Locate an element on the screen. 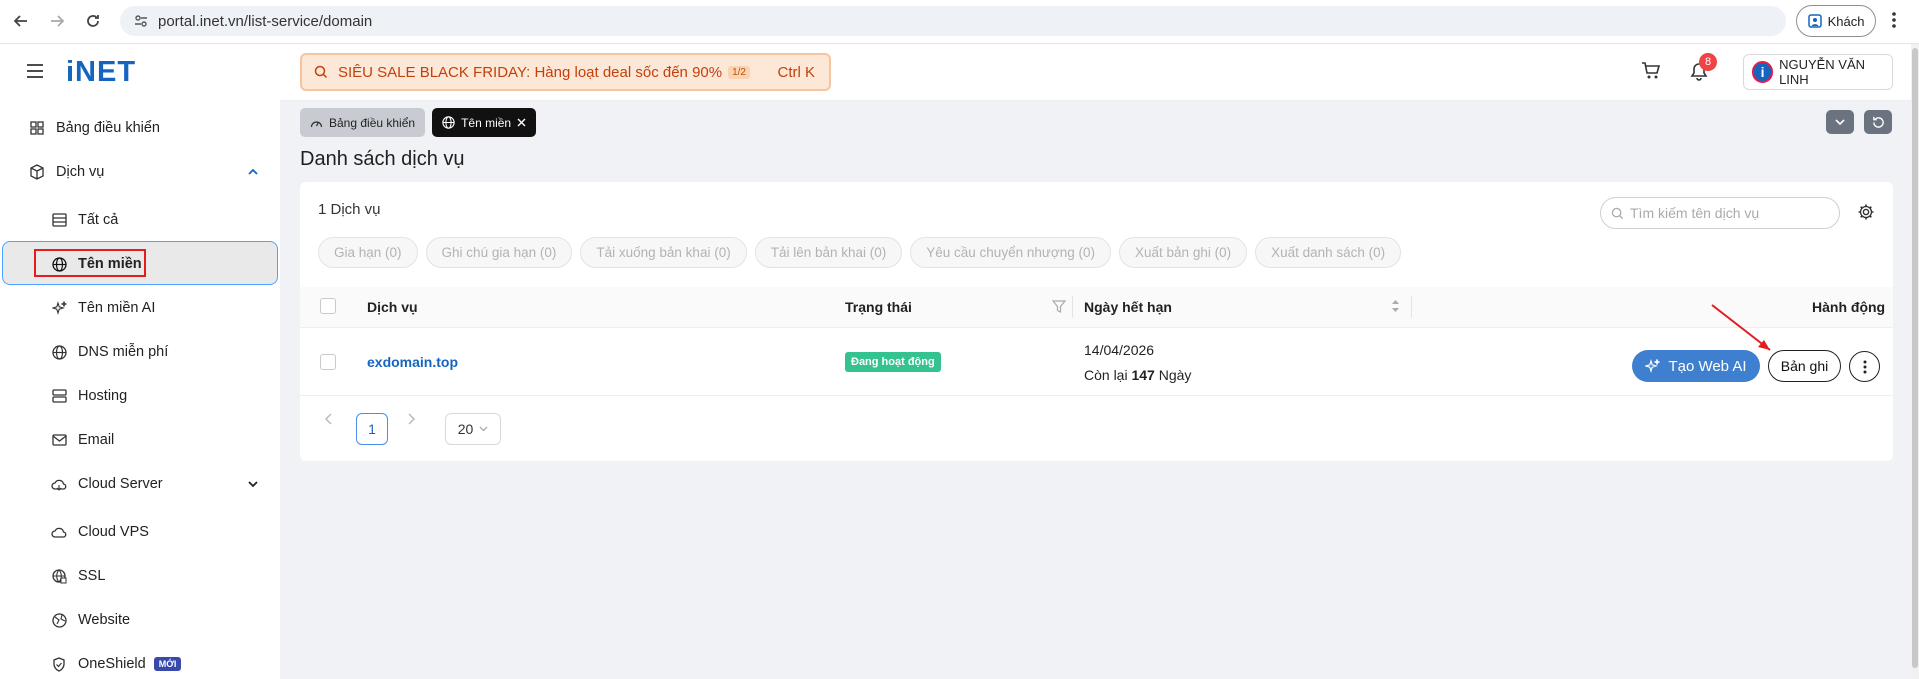  filter-icon is located at coordinates (1059, 306).